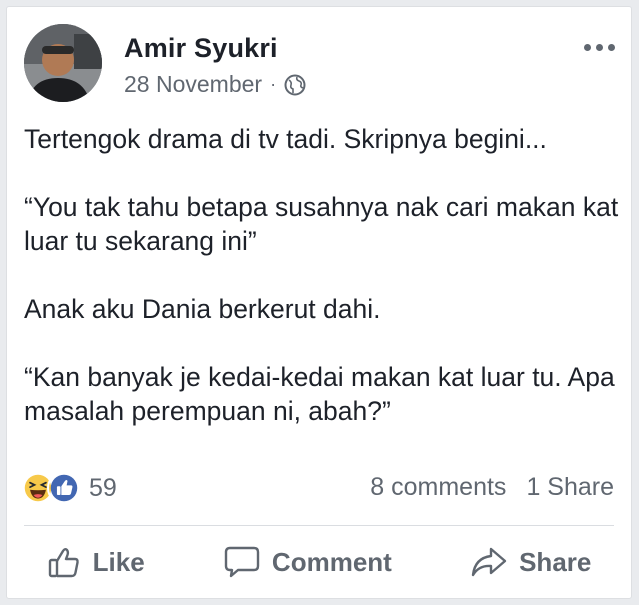 This screenshot has height=605, width=639. I want to click on action-divider, so click(319, 525).